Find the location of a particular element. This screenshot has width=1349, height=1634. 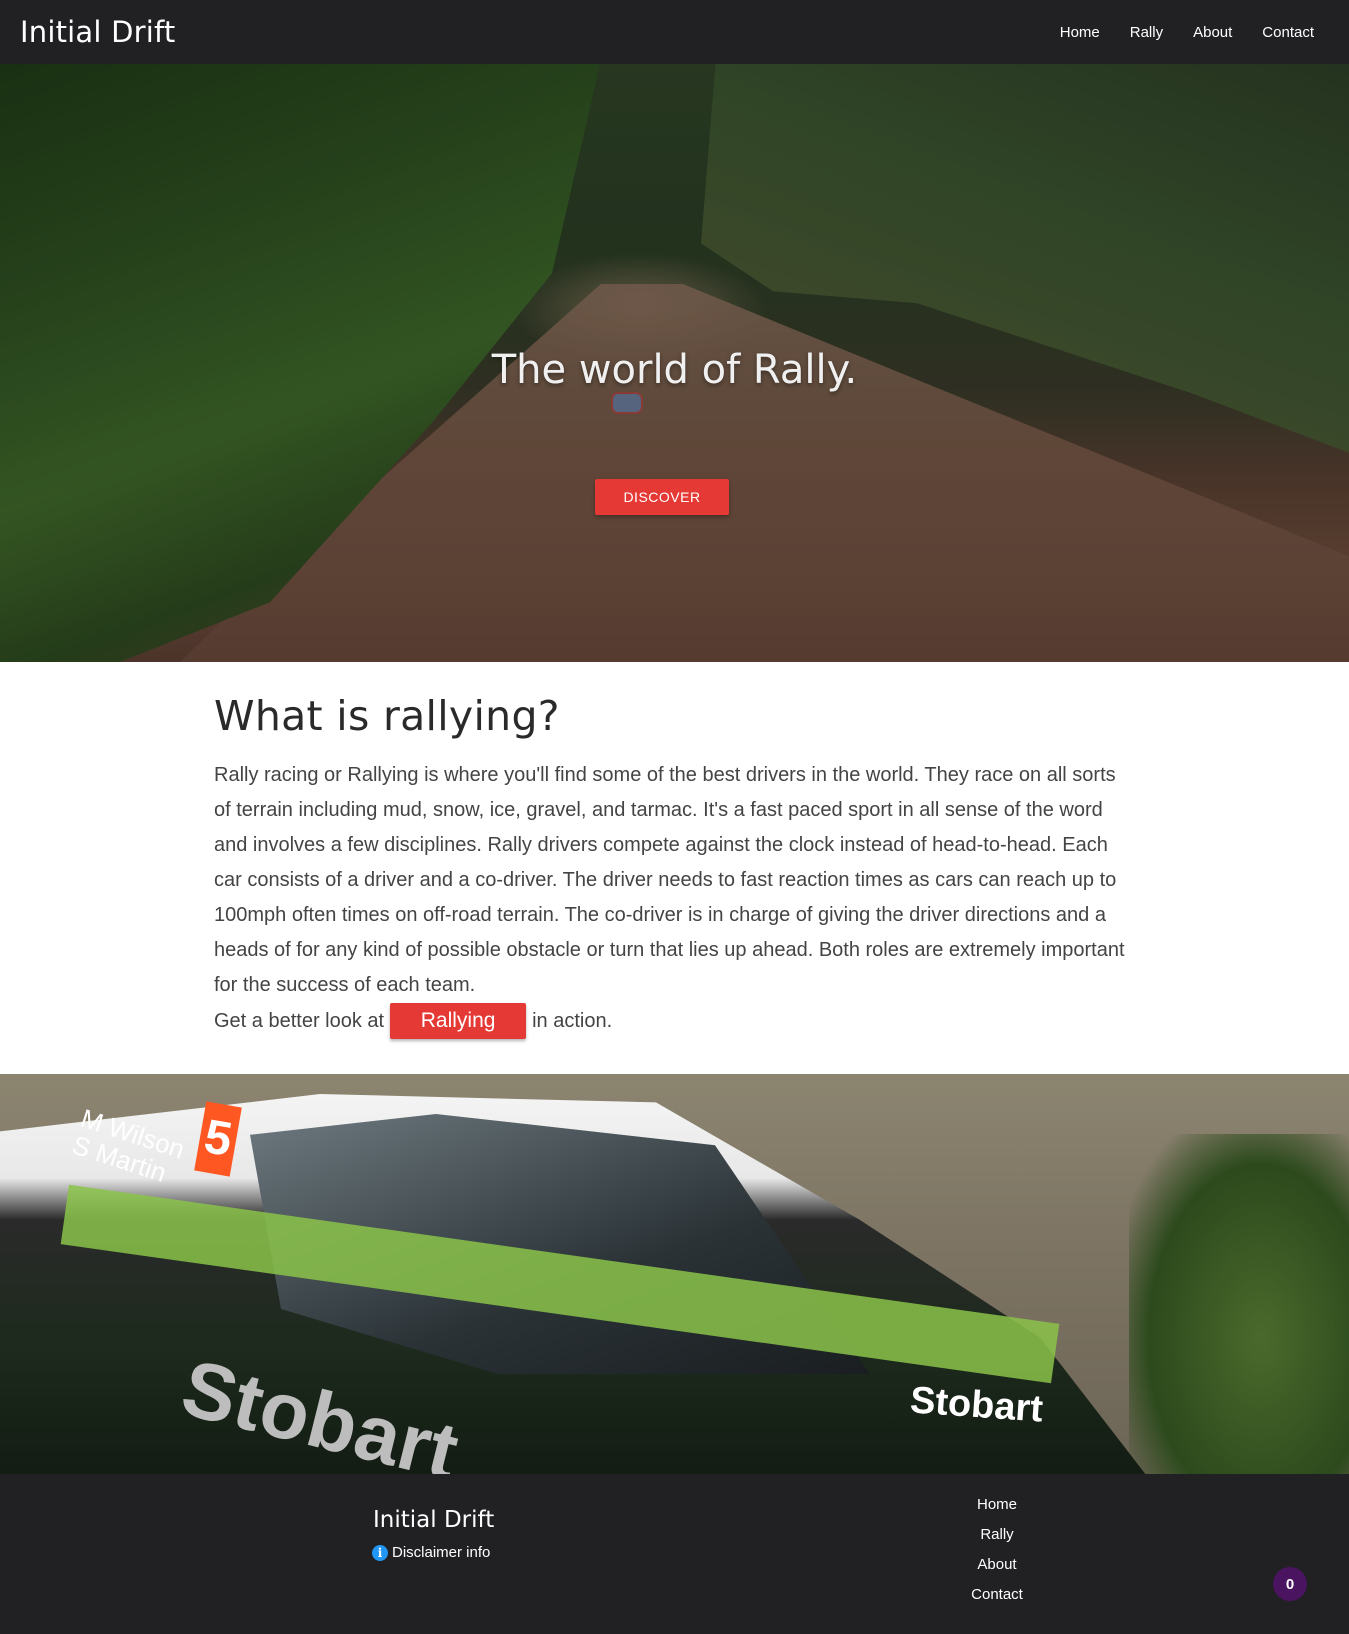

footer-links: Home Rally About Contact is located at coordinates (997, 1550).